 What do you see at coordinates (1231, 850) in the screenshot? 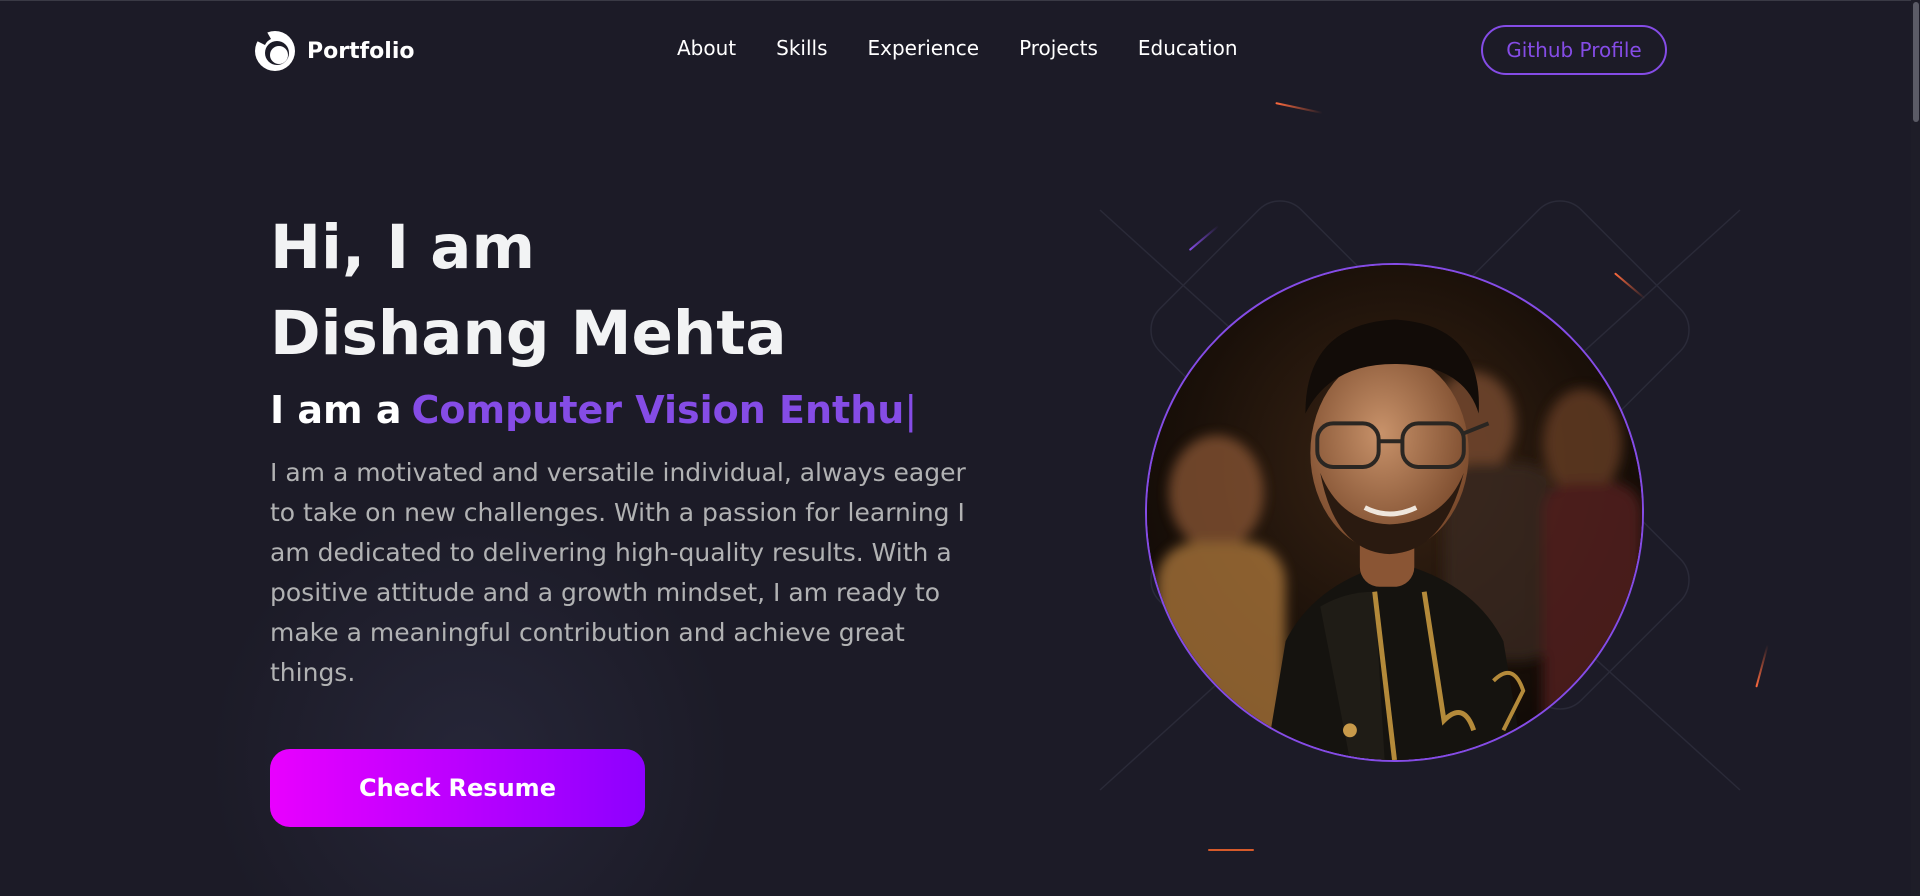
I see `spark-decoration` at bounding box center [1231, 850].